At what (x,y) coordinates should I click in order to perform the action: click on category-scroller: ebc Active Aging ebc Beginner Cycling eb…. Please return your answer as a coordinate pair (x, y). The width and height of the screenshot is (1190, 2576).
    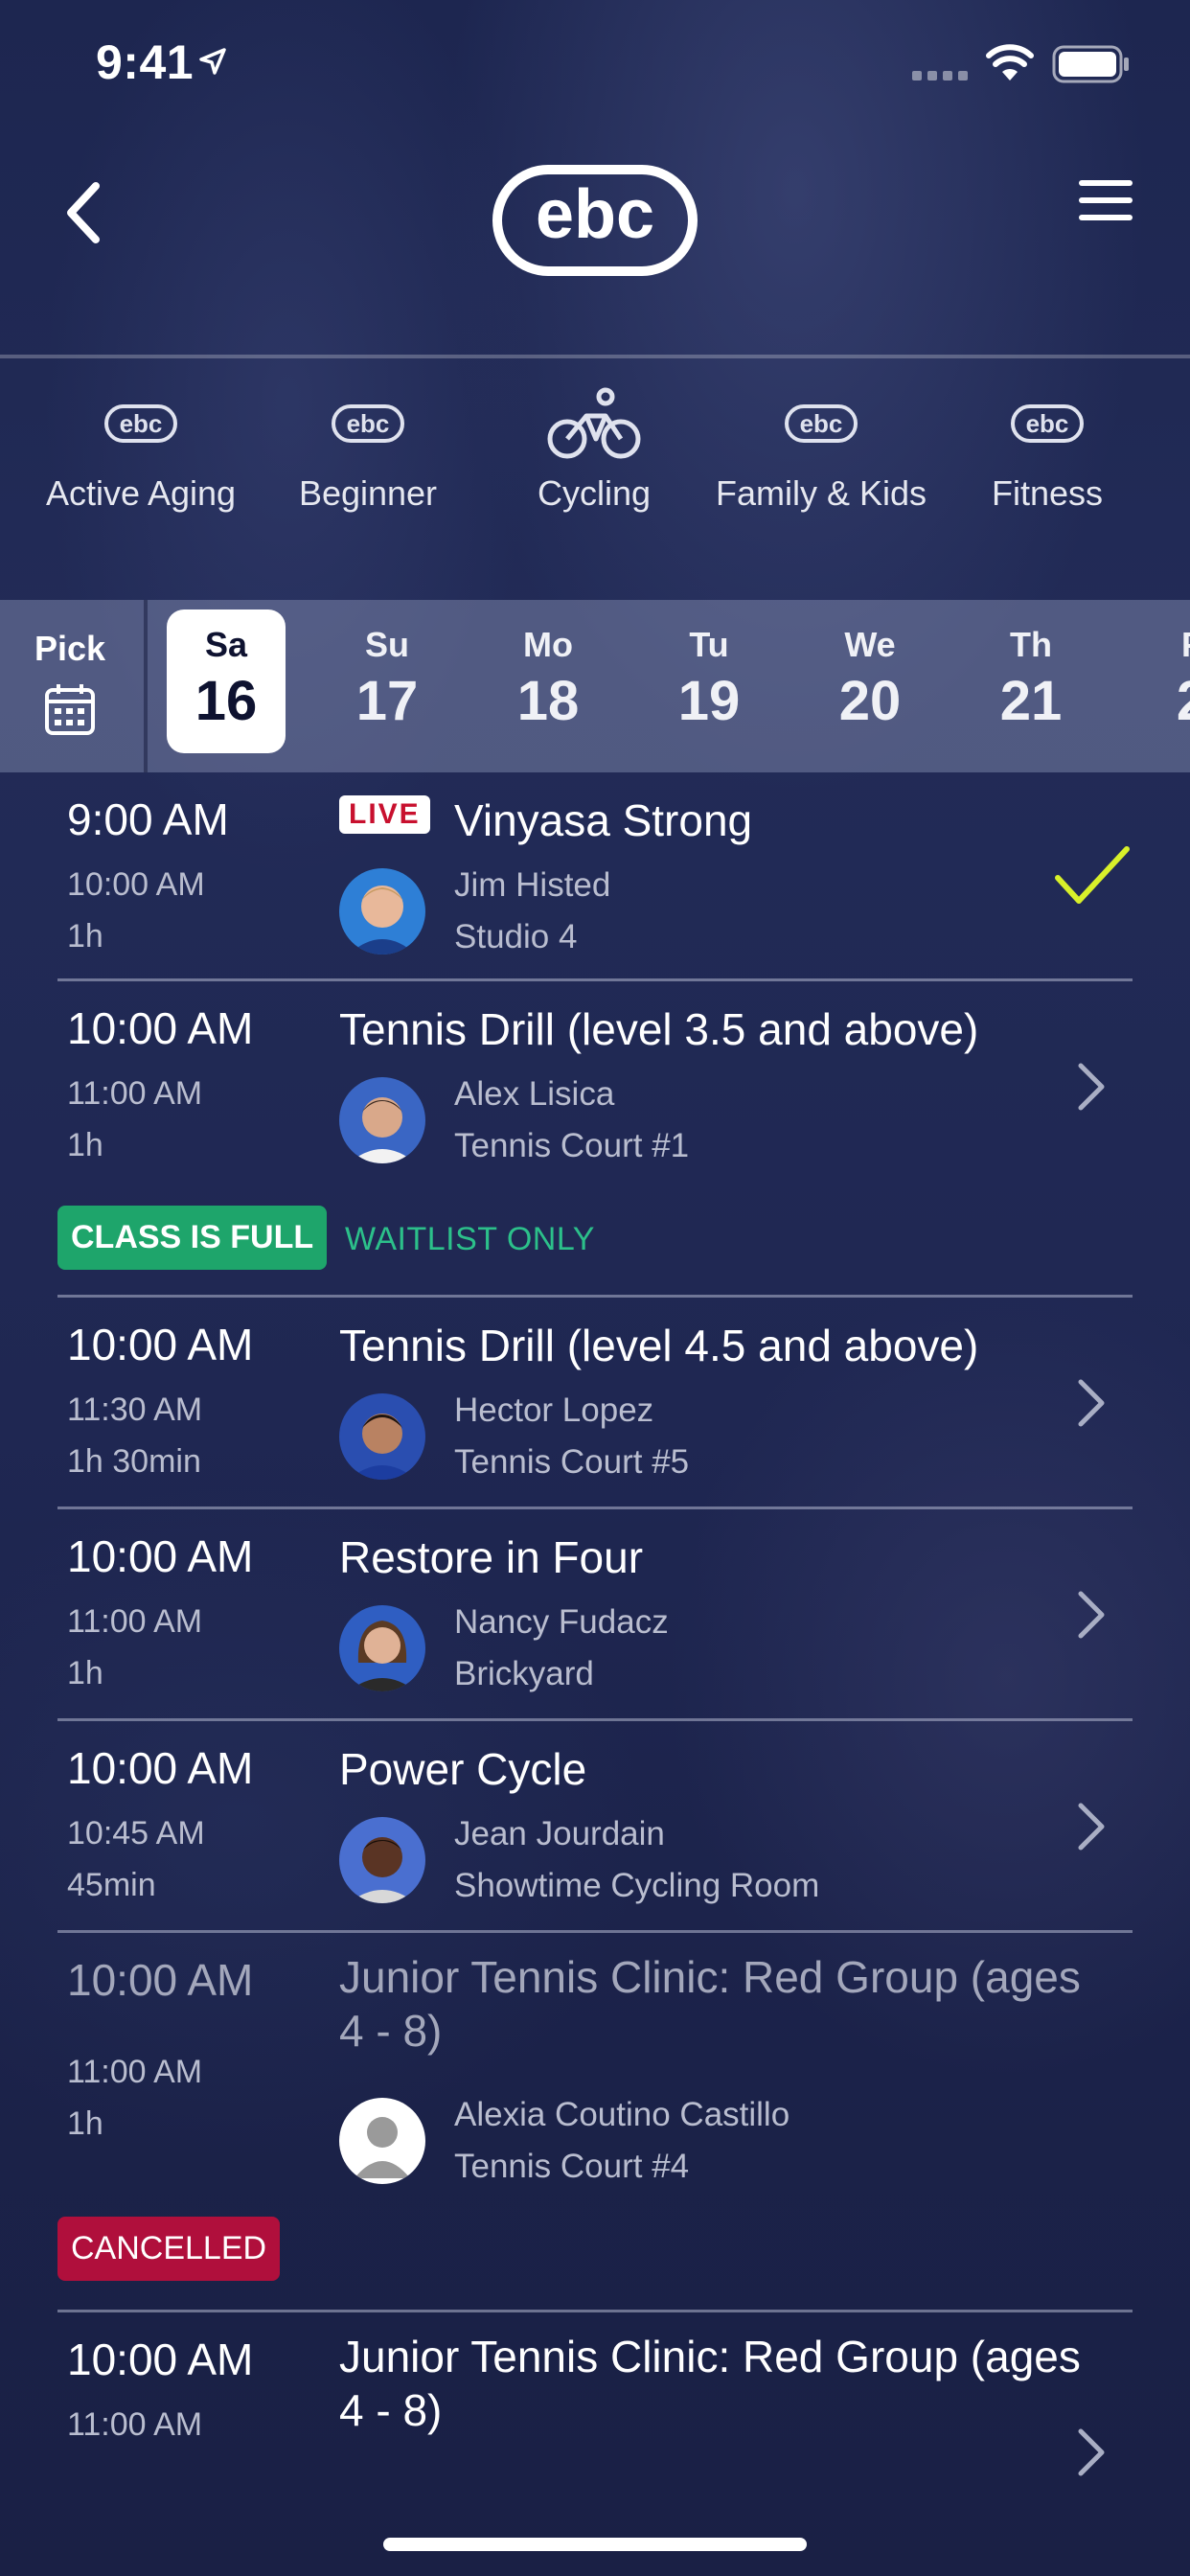
    Looking at the image, I should click on (595, 460).